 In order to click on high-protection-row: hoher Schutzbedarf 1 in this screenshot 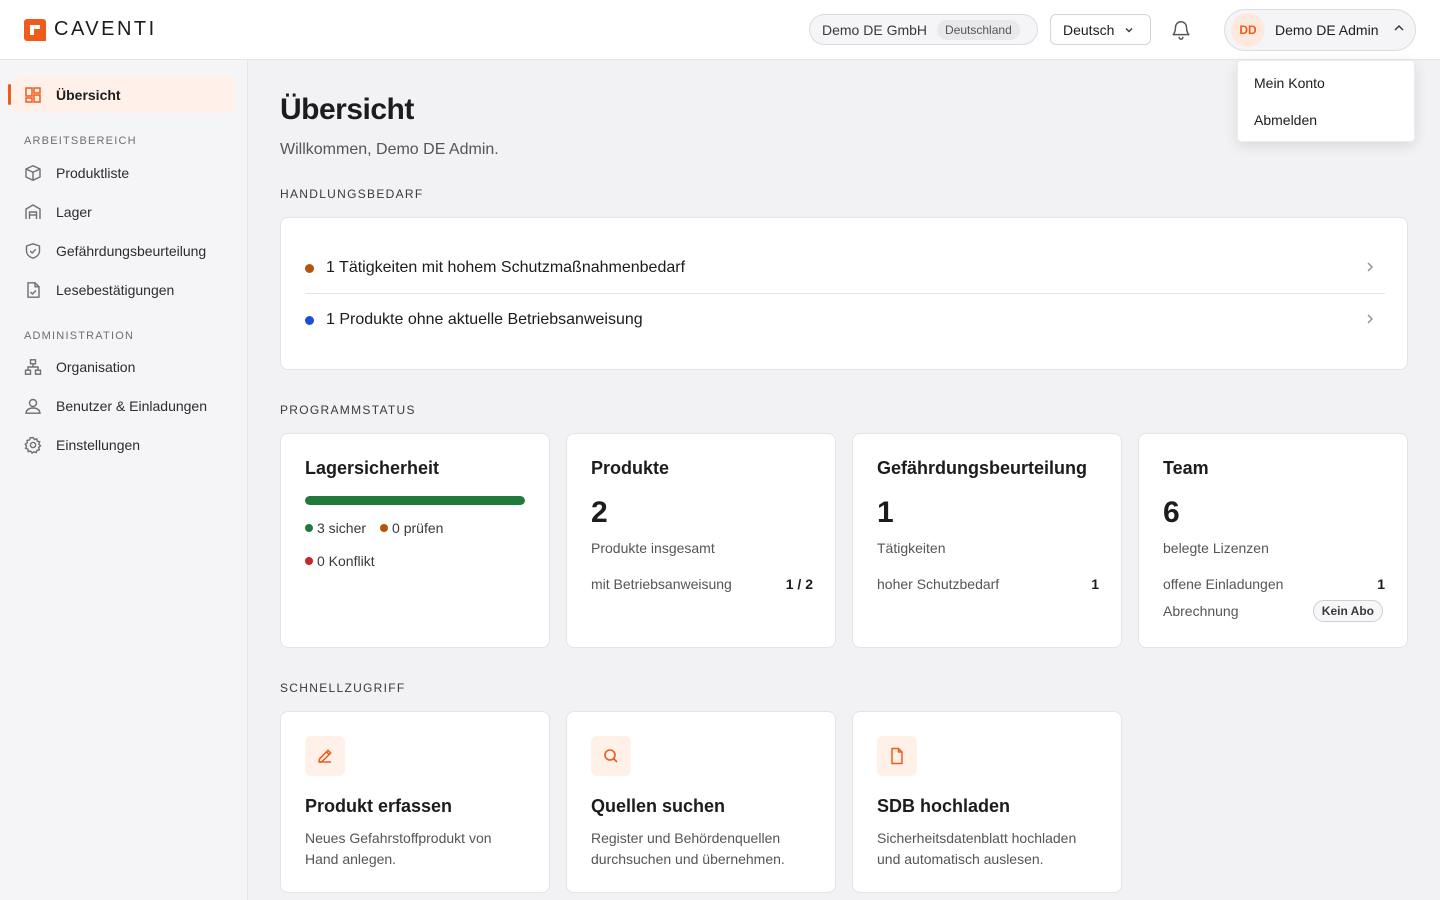, I will do `click(988, 584)`.